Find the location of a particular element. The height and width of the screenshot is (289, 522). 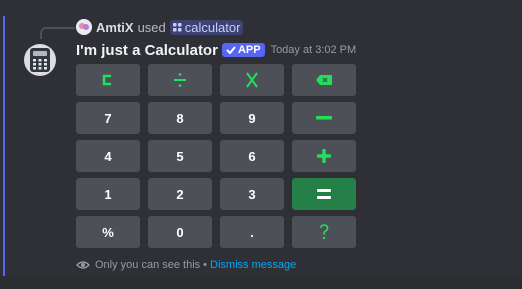

ephemeral-notice: Only you can see this • Dismiss message is located at coordinates (186, 265).